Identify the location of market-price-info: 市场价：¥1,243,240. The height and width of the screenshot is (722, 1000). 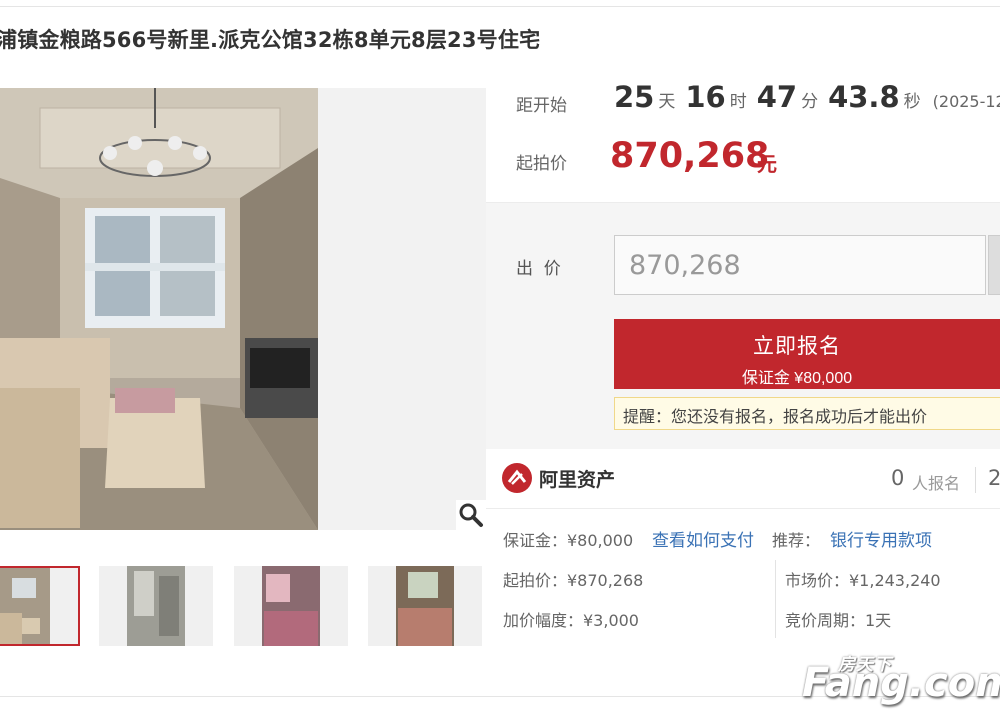
(863, 580).